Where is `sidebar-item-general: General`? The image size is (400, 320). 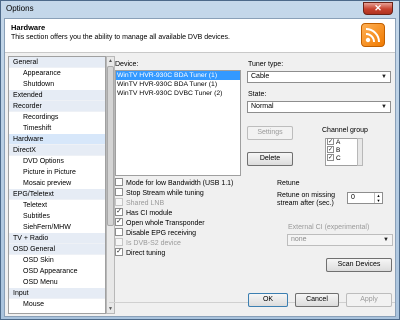 sidebar-item-general: General is located at coordinates (57, 62).